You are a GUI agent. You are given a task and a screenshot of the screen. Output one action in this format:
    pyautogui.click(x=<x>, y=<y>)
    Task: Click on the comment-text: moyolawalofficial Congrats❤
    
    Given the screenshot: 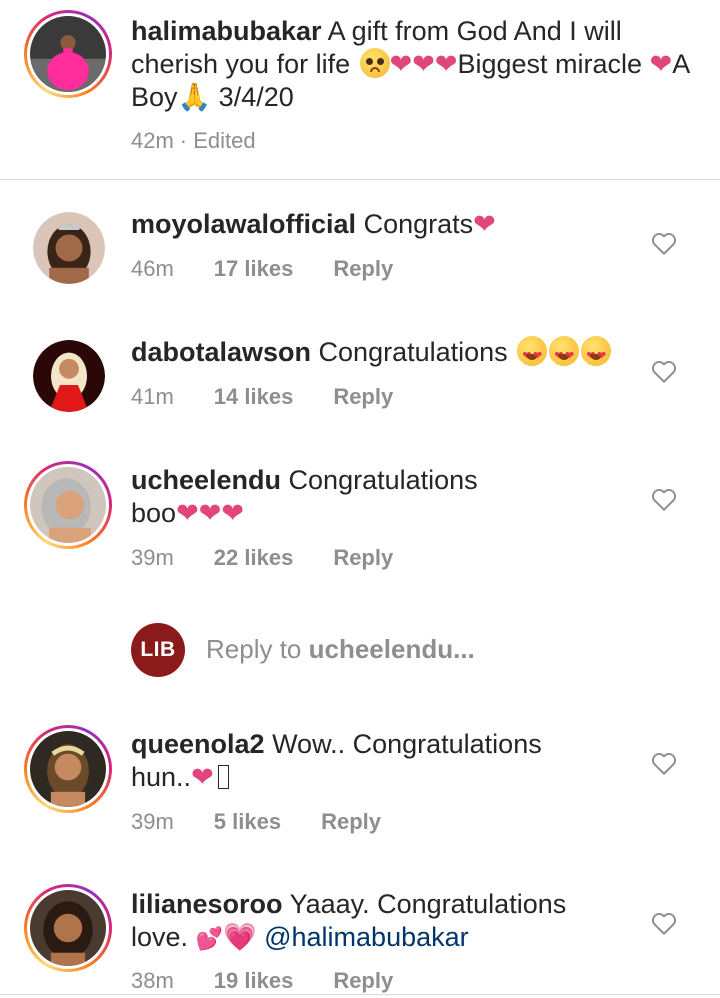 What is the action you would take?
    pyautogui.click(x=313, y=224)
    